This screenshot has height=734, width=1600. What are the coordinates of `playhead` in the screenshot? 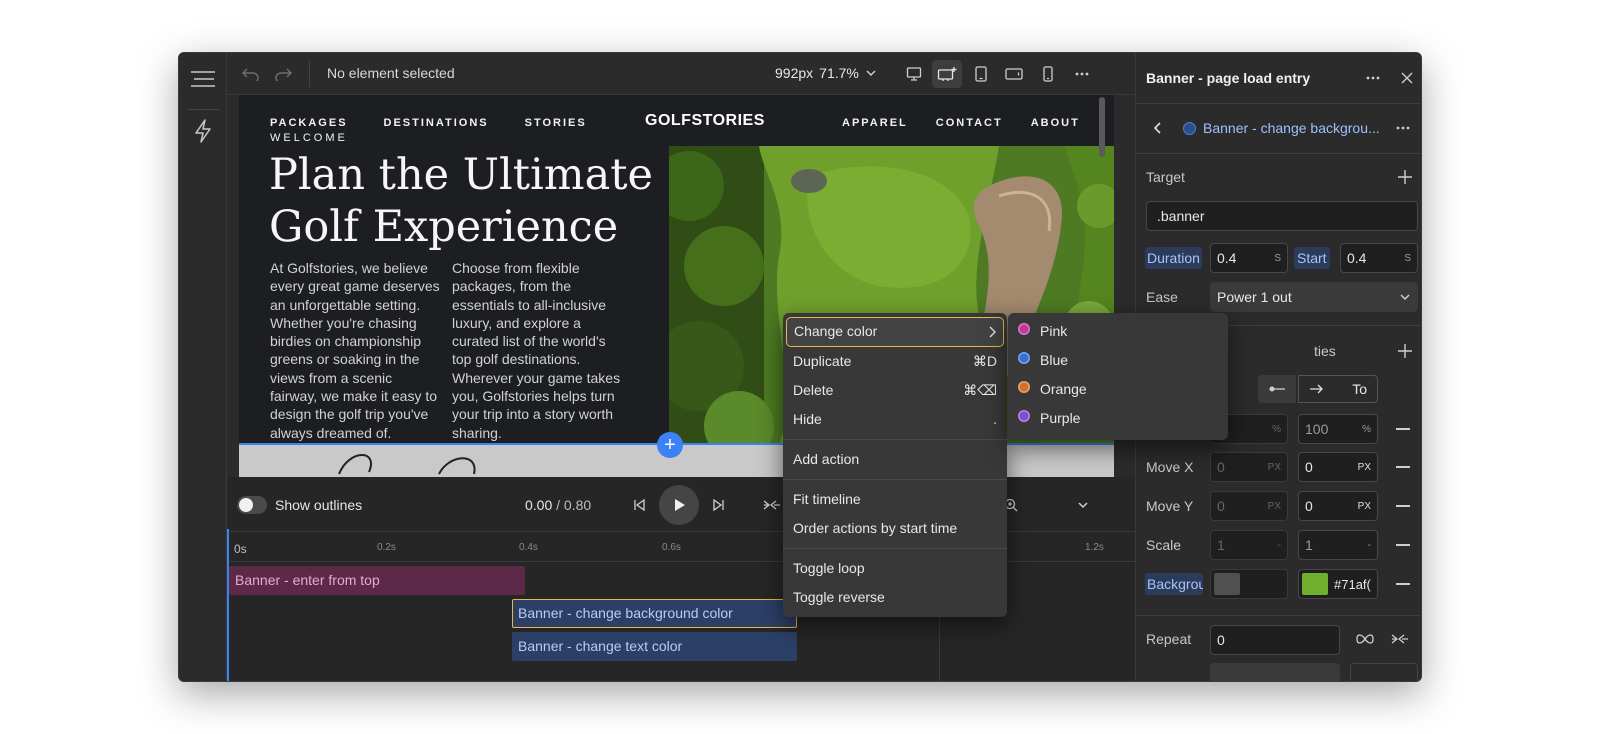 It's located at (228, 605).